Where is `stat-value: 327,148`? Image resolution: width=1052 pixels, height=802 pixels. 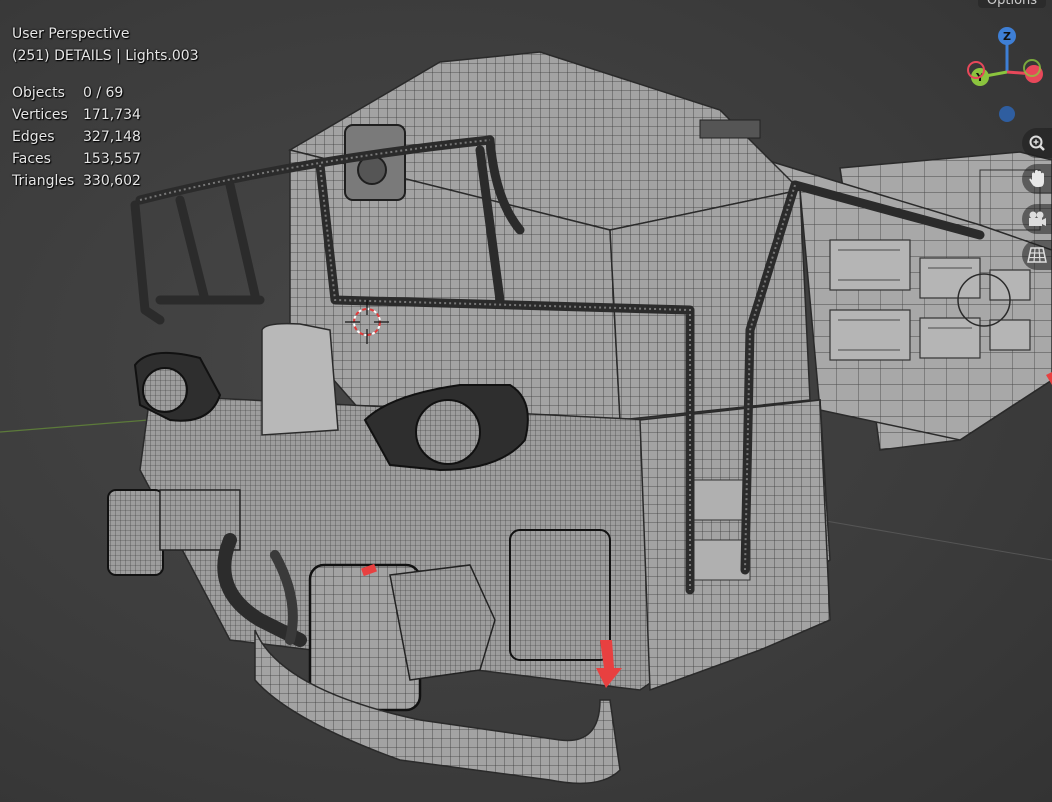 stat-value: 327,148 is located at coordinates (112, 137).